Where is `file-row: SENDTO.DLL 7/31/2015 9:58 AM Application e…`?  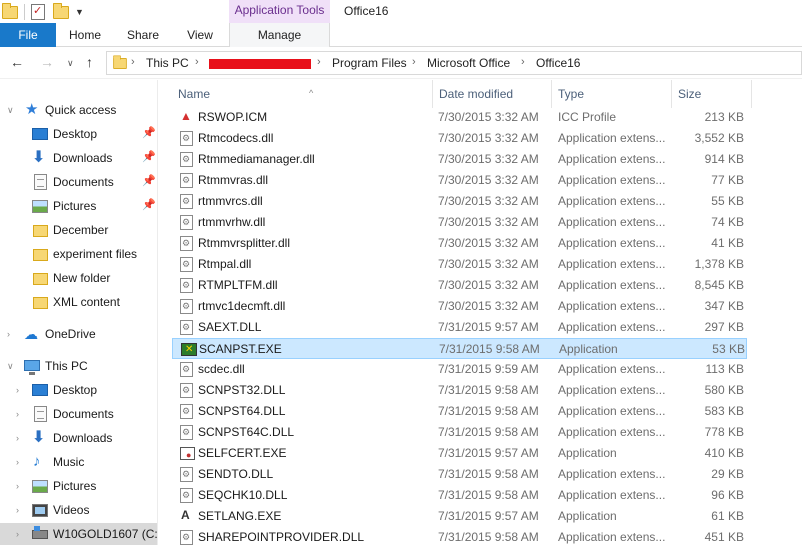
file-row: SENDTO.DLL 7/31/2015 9:58 AM Application e… is located at coordinates (459, 474).